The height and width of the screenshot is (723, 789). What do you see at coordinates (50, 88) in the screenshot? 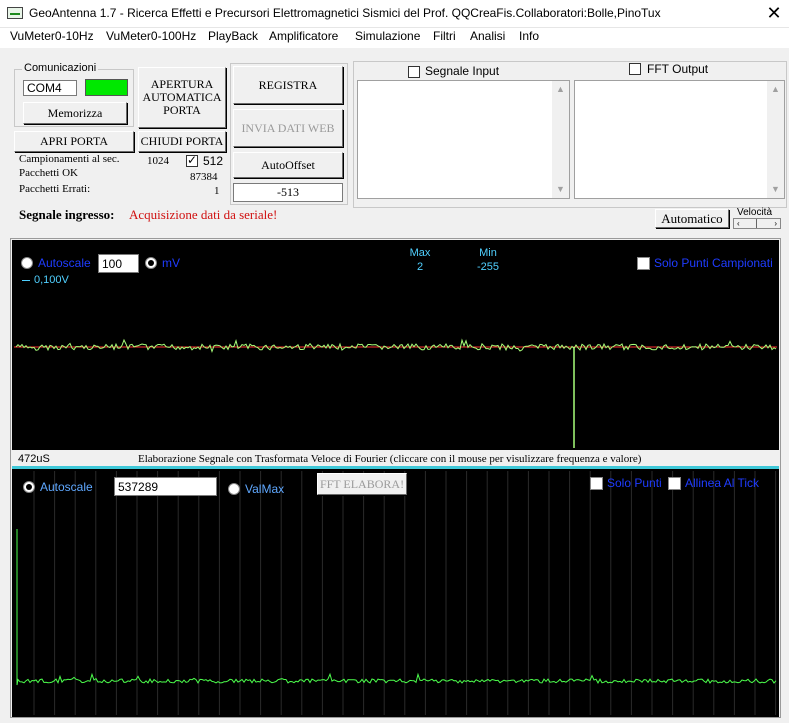
I see `com-port-field: COM4` at bounding box center [50, 88].